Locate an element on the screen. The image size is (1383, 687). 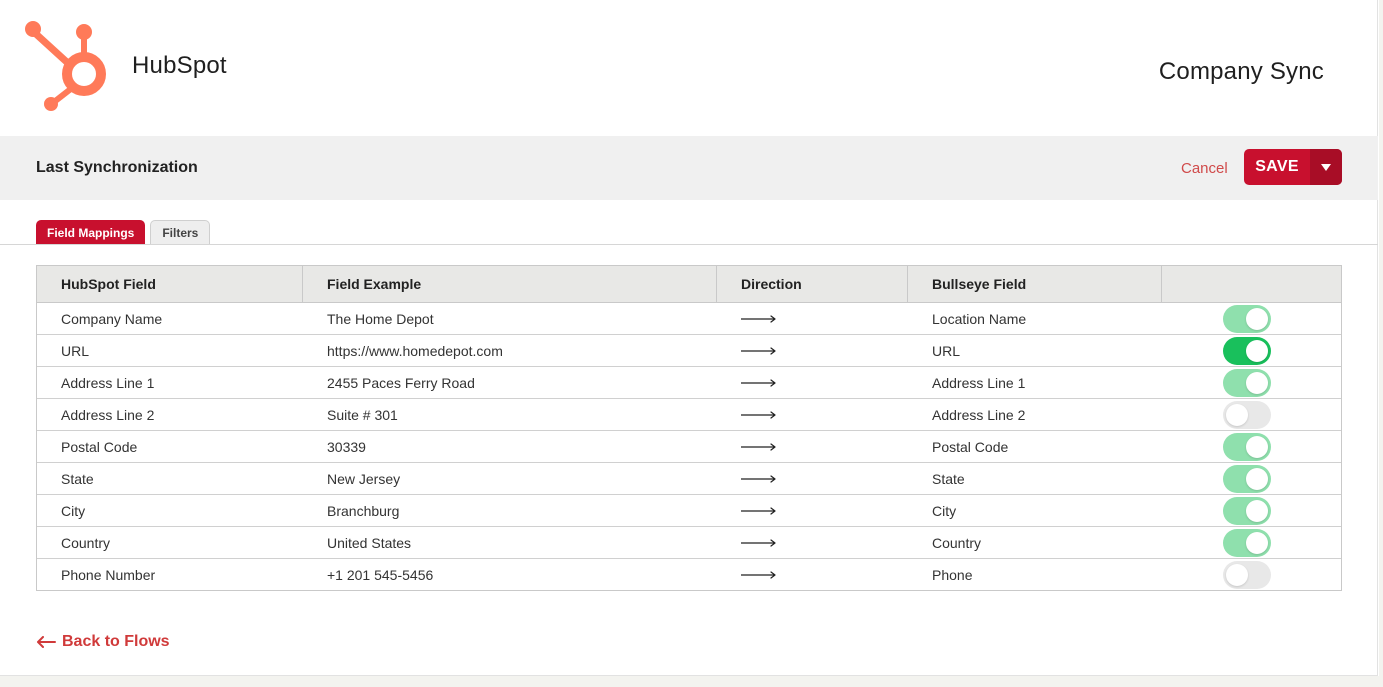
bullseye-field-cell: Postal Code is located at coordinates (970, 446).